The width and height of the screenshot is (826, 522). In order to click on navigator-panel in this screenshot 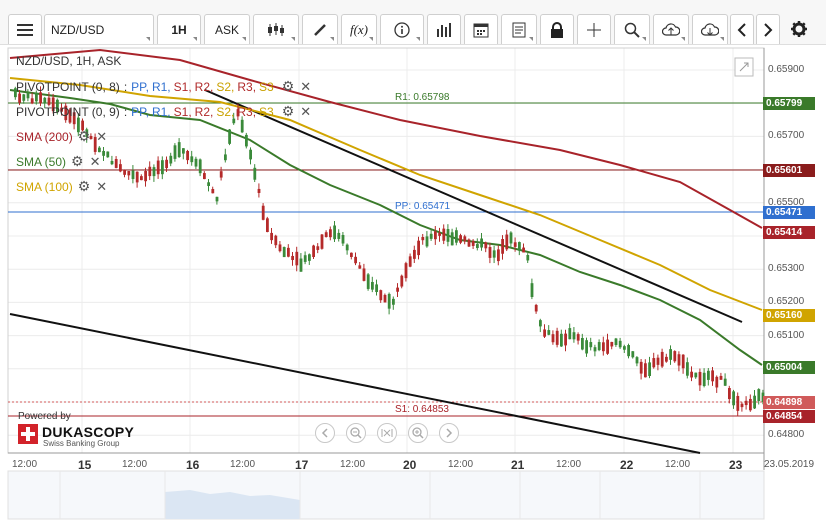, I will do `click(386, 495)`.